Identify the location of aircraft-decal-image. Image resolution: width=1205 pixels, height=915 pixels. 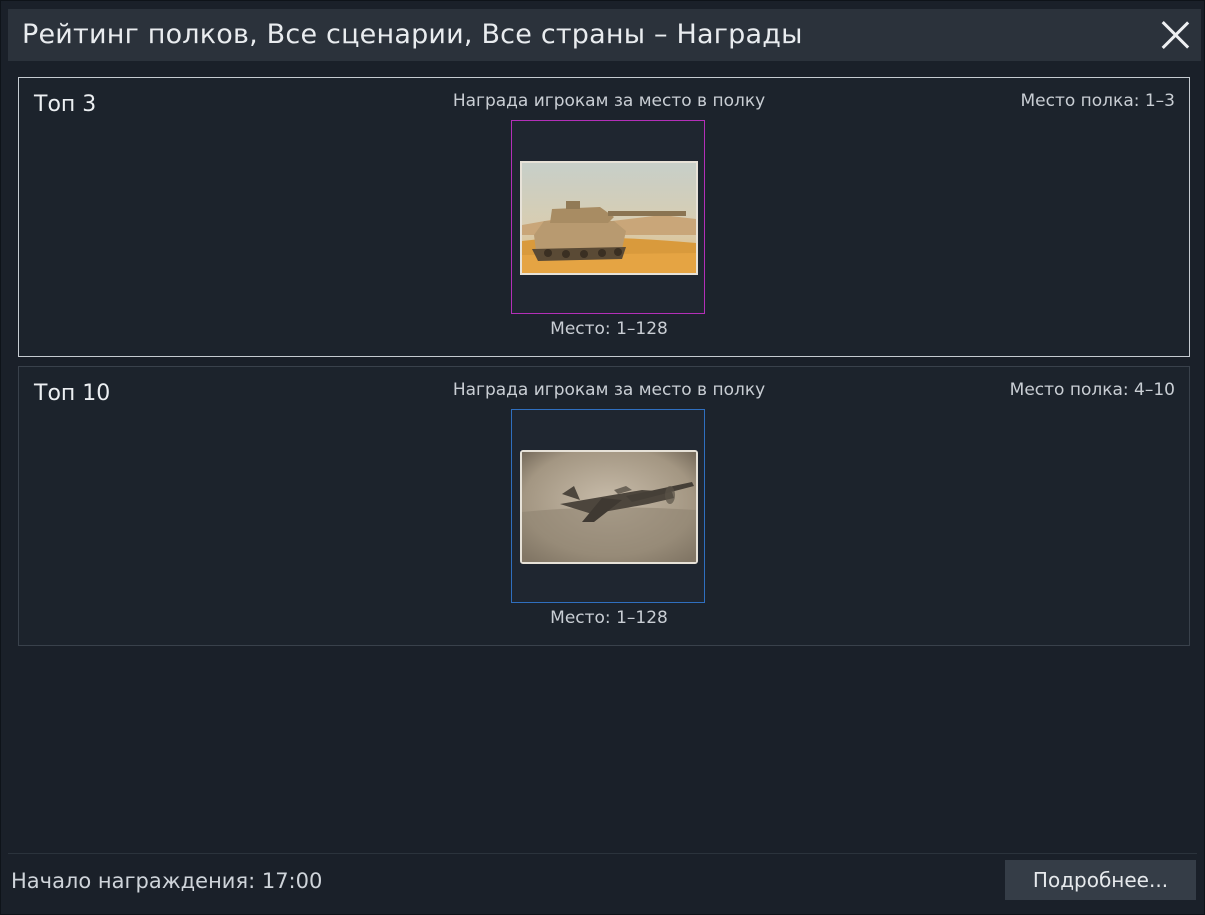
(609, 507).